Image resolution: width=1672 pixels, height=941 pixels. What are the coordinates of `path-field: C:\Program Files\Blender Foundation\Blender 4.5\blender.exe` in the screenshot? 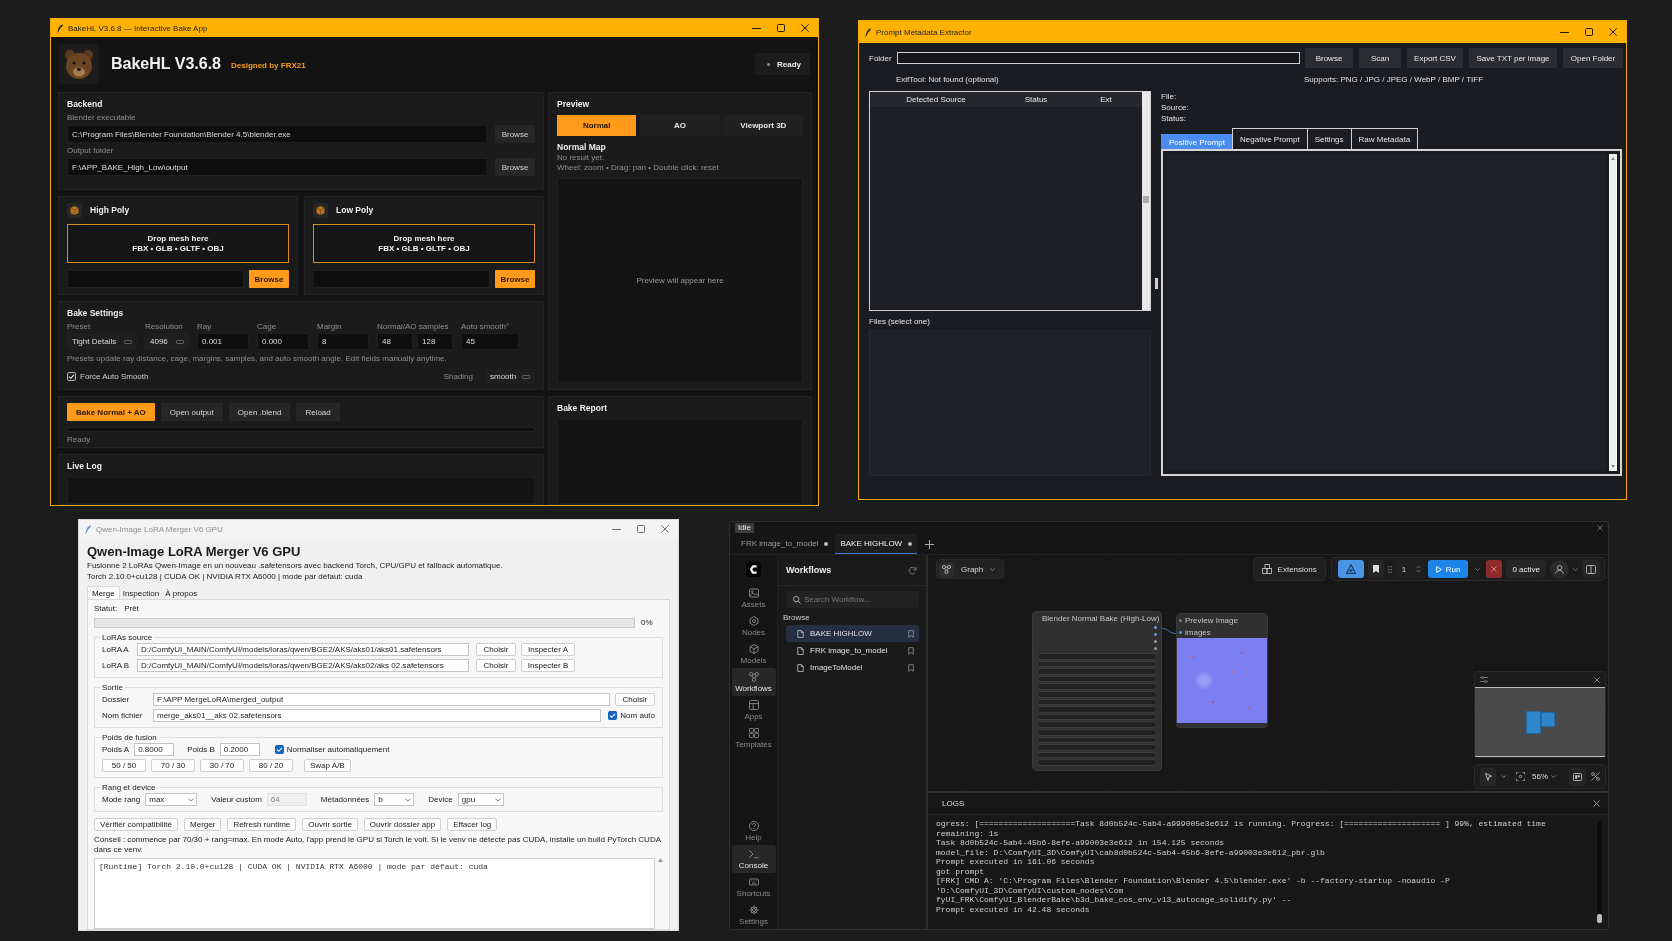 It's located at (277, 134).